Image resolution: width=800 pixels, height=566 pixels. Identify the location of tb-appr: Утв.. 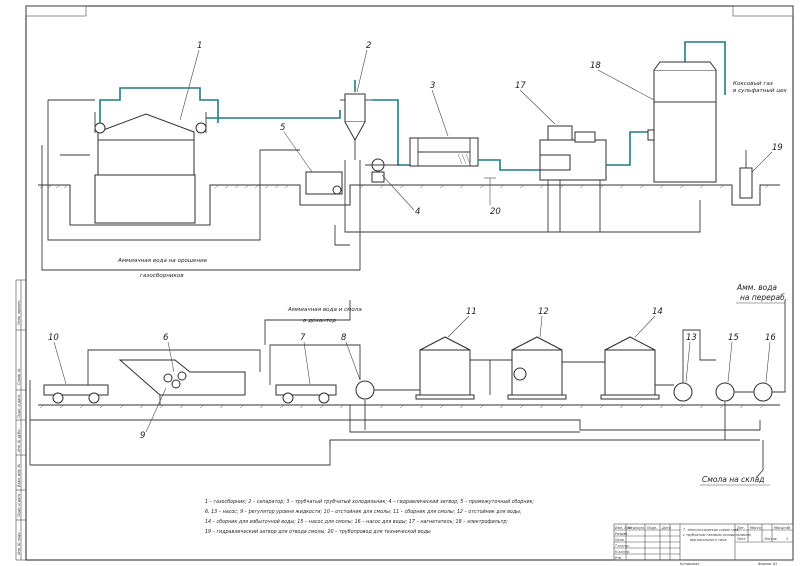
(618, 558).